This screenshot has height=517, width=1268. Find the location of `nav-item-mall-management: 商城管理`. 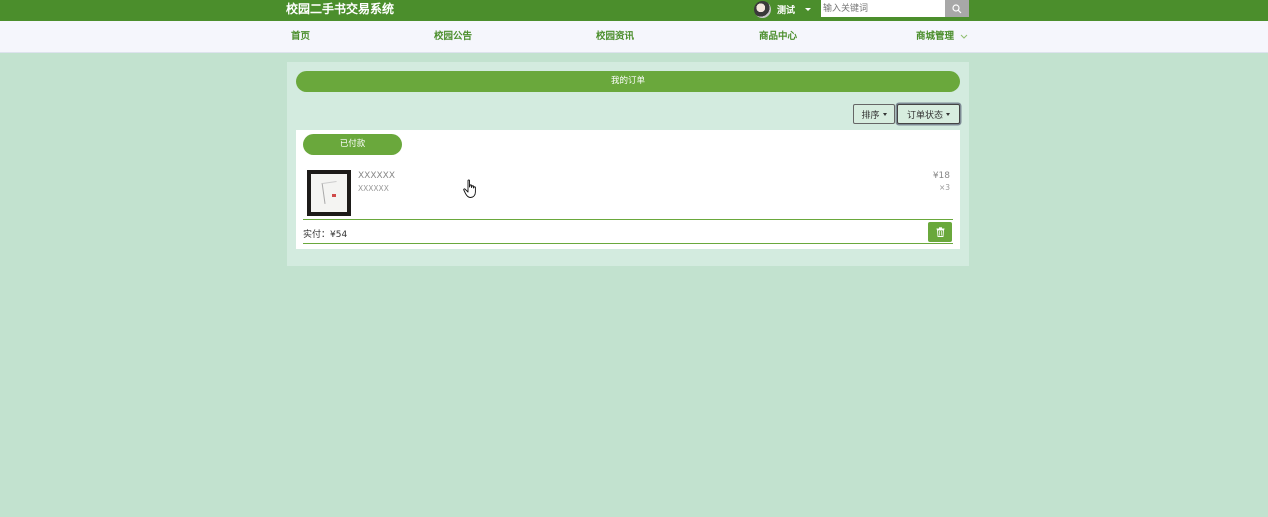

nav-item-mall-management: 商城管理 is located at coordinates (942, 37).